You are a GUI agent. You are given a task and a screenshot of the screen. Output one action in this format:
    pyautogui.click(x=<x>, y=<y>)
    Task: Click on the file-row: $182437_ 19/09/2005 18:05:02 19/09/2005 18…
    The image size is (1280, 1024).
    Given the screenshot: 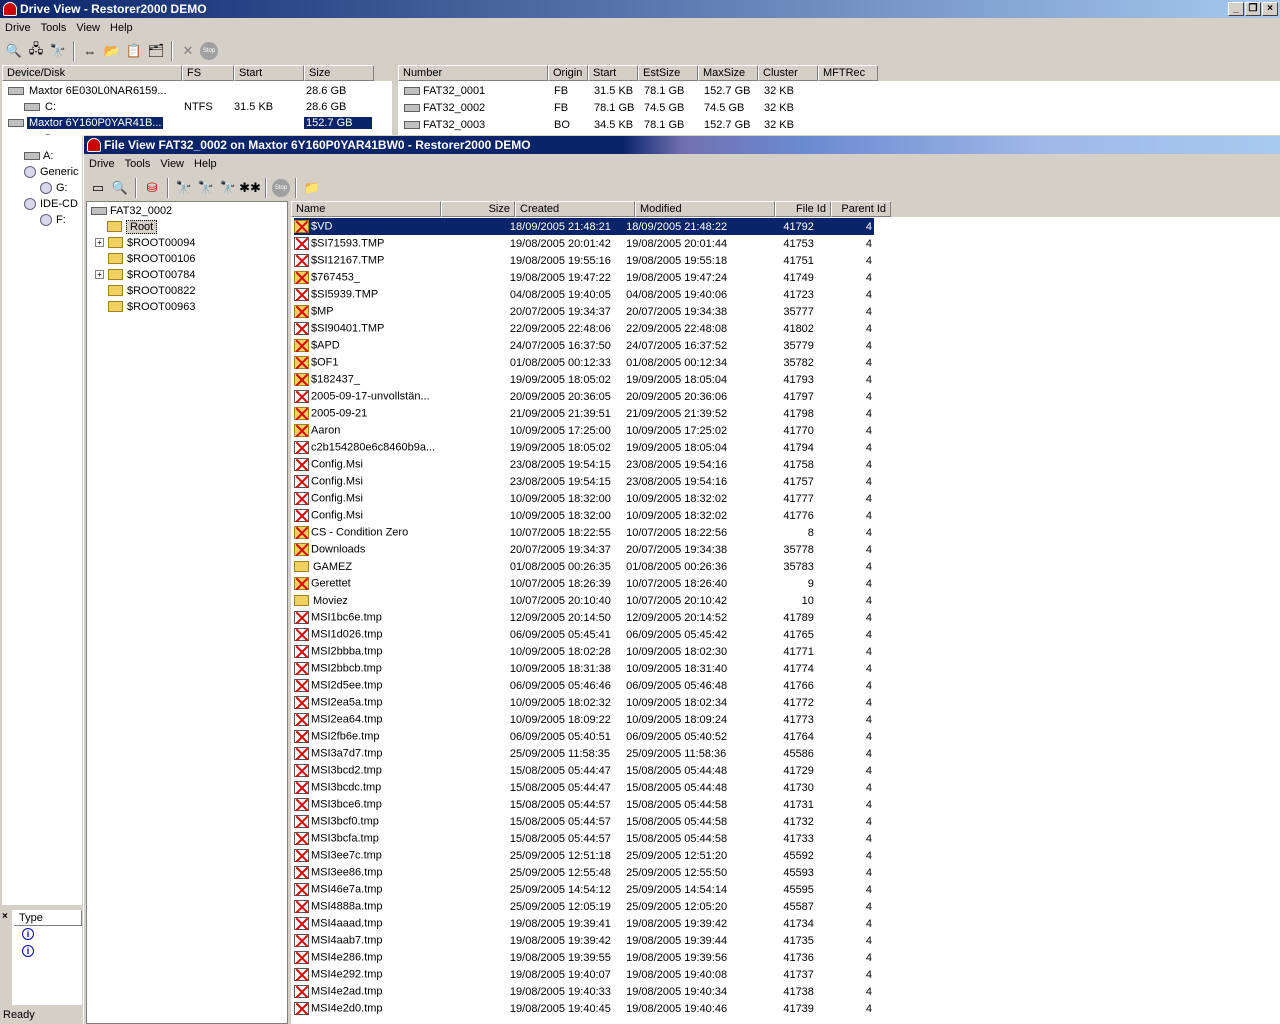 What is the action you would take?
    pyautogui.click(x=584, y=379)
    